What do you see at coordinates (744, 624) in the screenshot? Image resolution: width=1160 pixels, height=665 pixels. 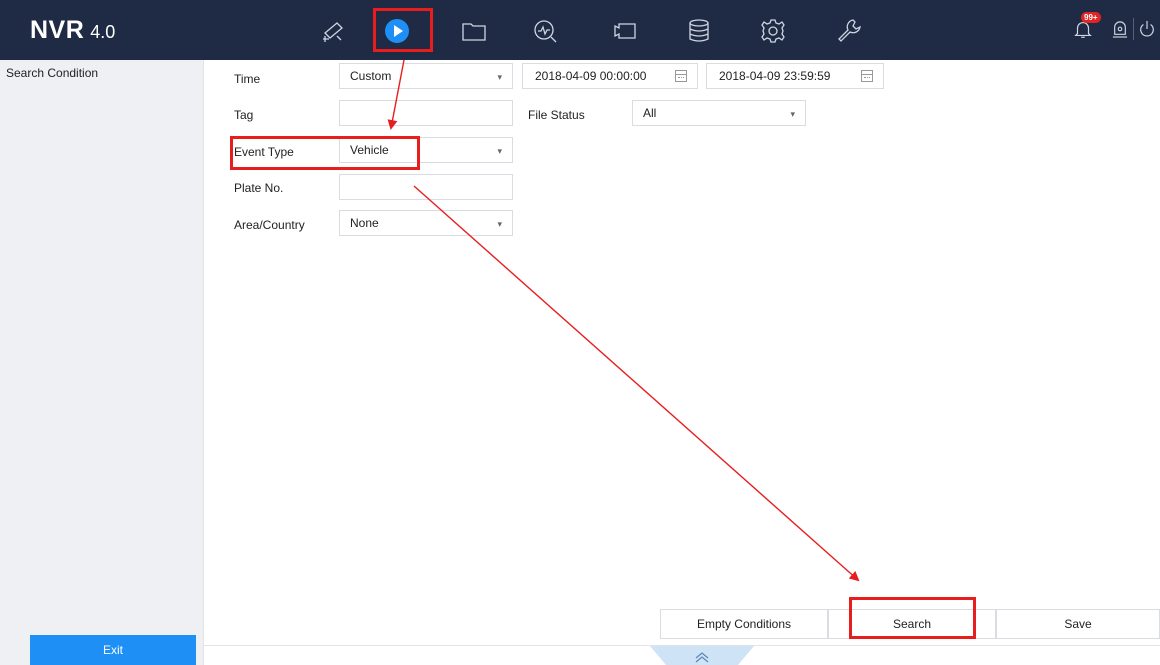 I see `empty-conditions-button: Empty Conditions` at bounding box center [744, 624].